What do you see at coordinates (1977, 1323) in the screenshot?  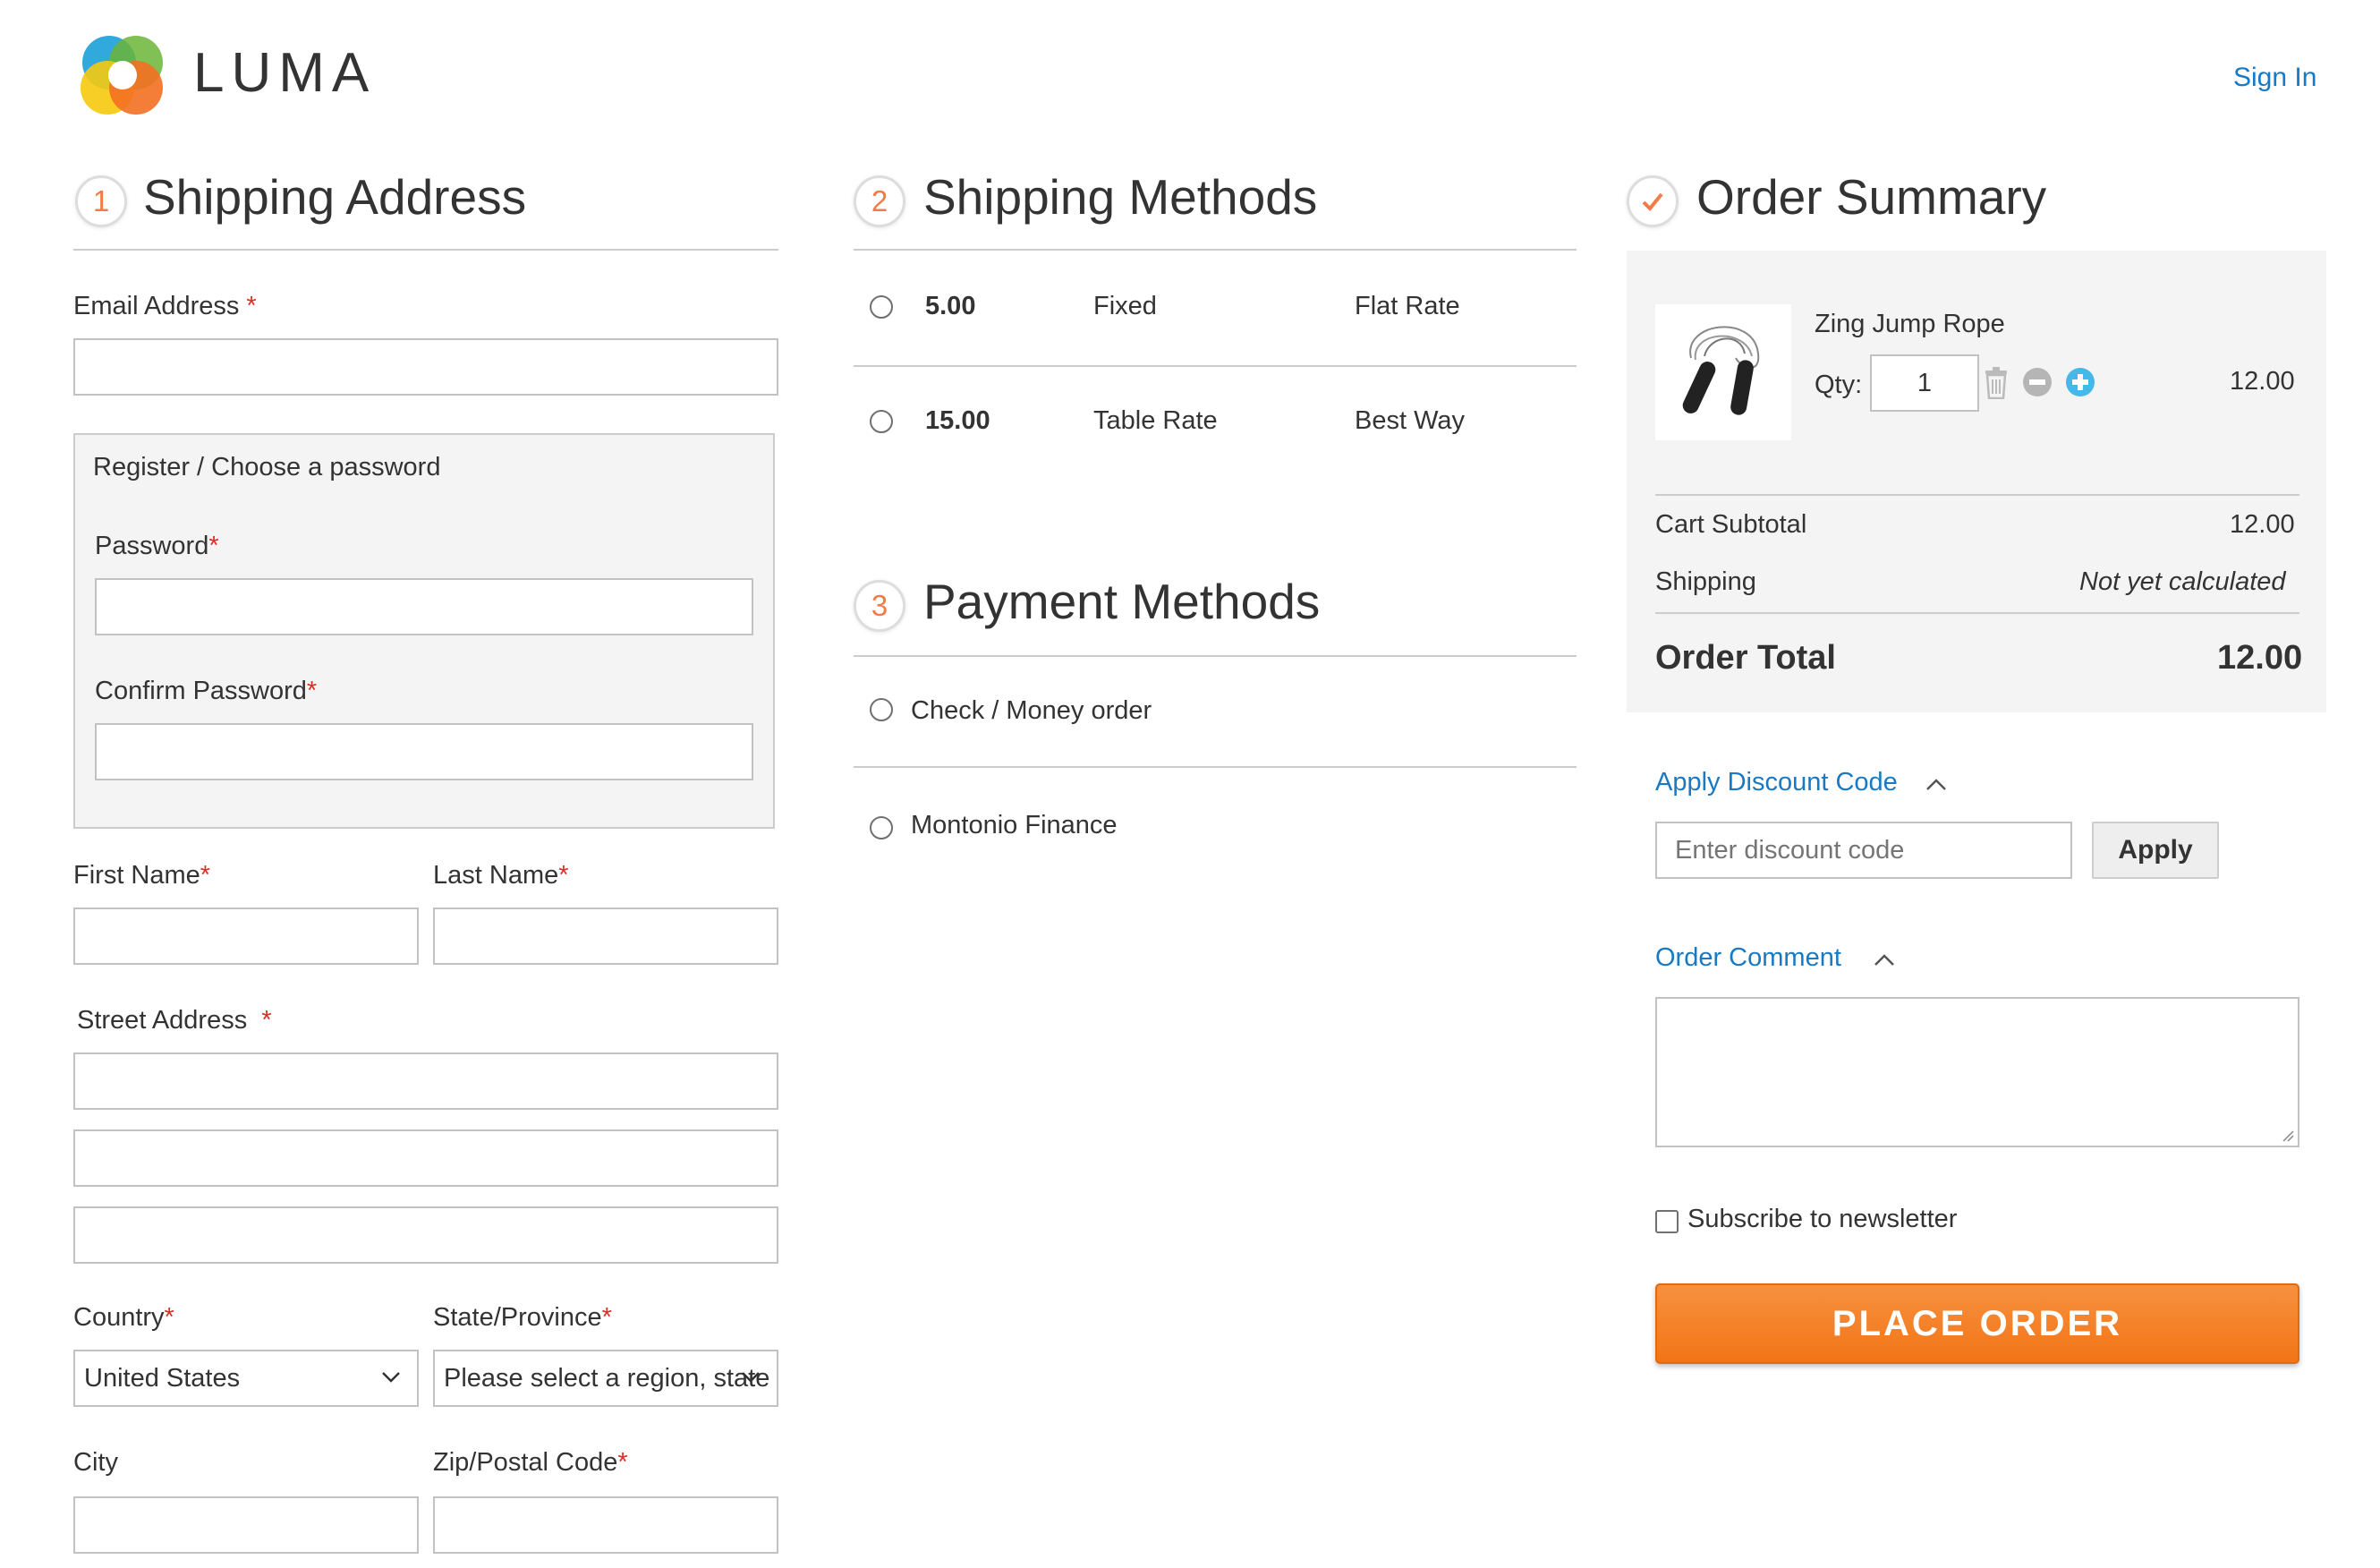 I see `place-order-button: PLACE ORDER` at bounding box center [1977, 1323].